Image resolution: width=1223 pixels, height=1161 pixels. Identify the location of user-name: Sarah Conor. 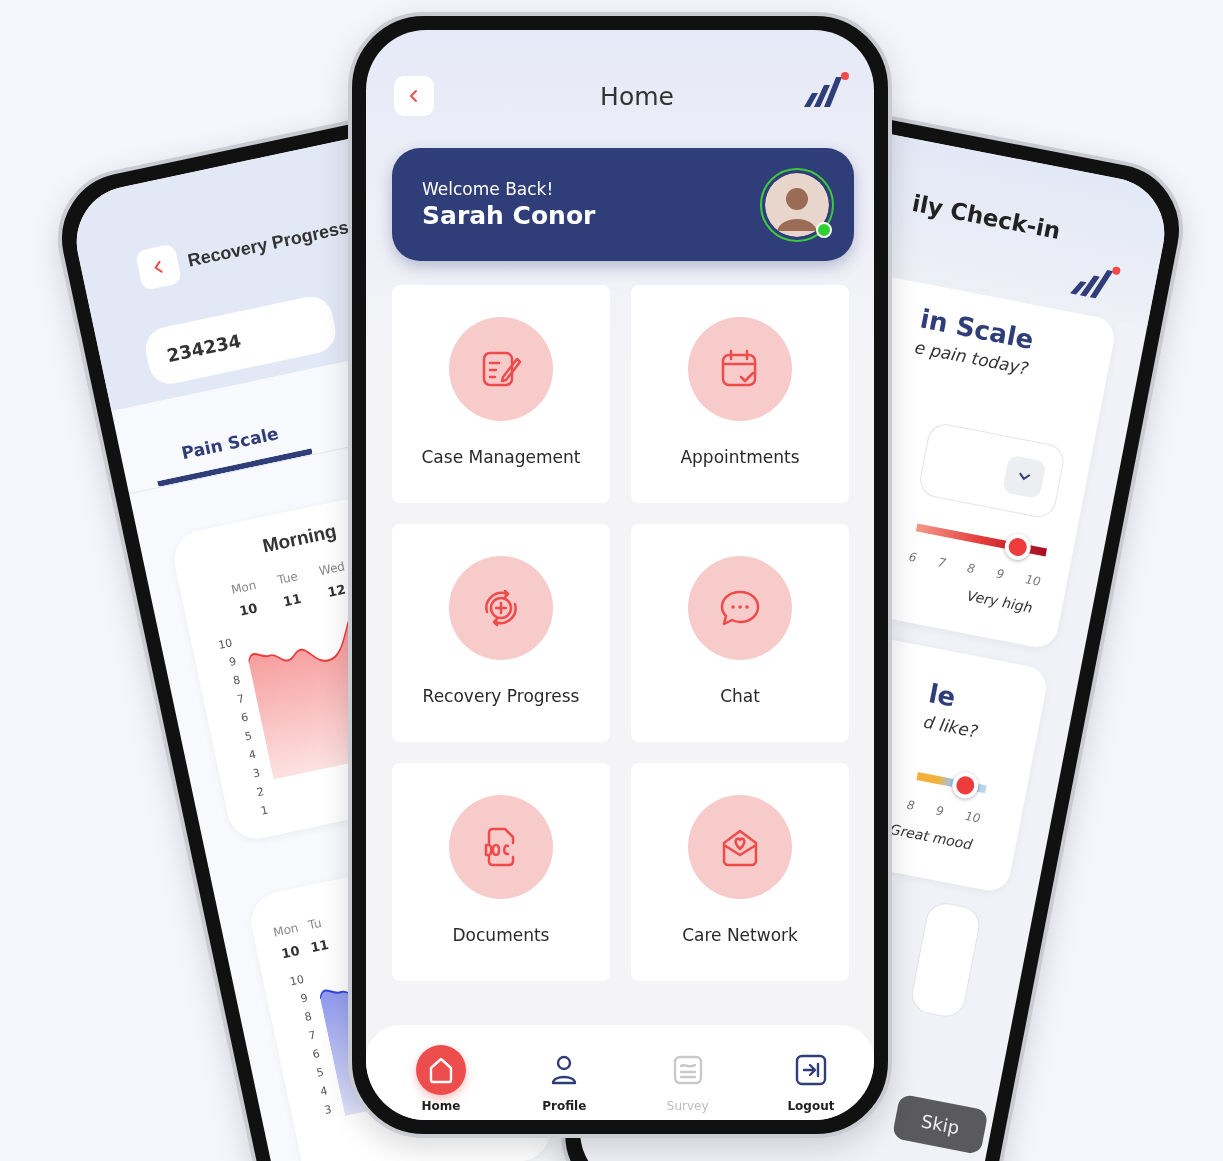
(509, 215).